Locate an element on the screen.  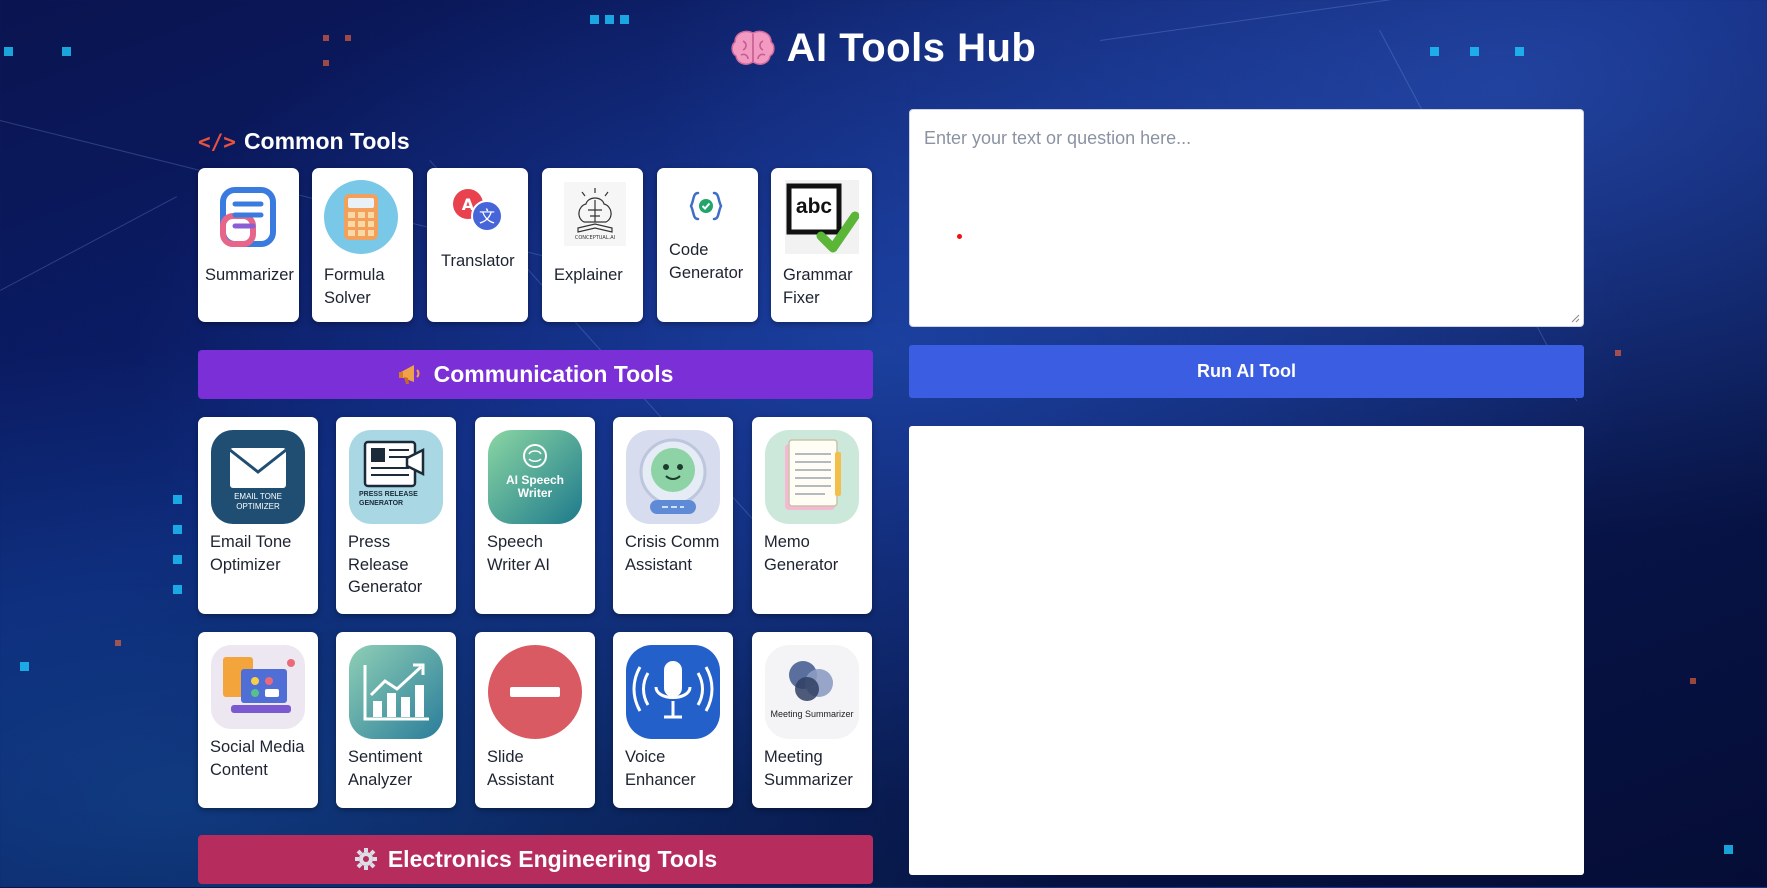
resize-handle-icon is located at coordinates (1575, 318).